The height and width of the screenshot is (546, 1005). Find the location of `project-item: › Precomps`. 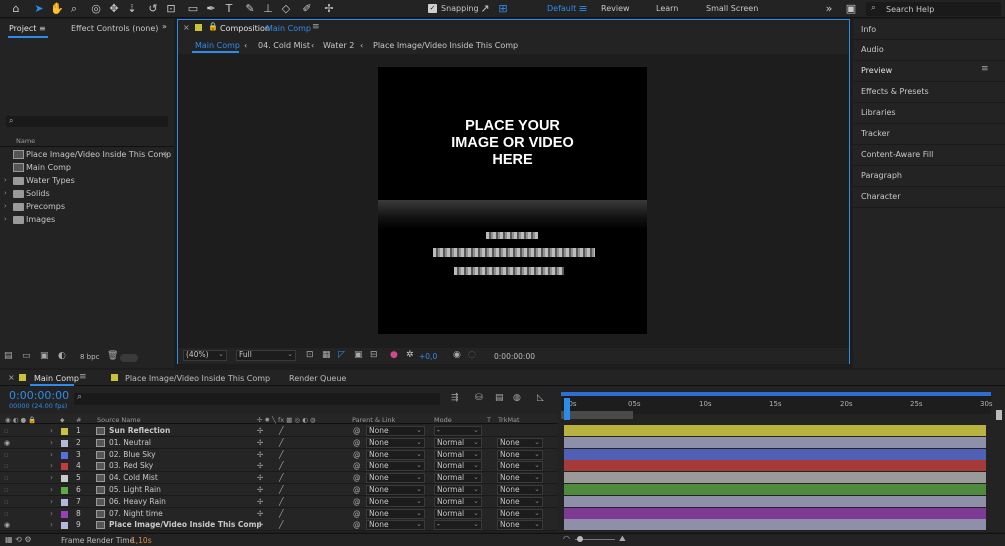

project-item: › Precomps is located at coordinates (87, 206).